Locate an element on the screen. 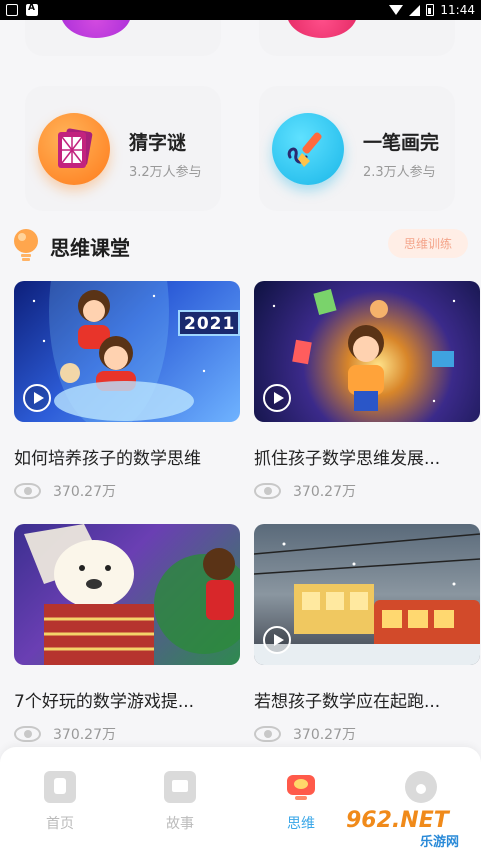 Image resolution: width=481 pixels, height=855 pixels. game-card-riddle: 猜字谜 3.2万人参与 is located at coordinates (123, 148).